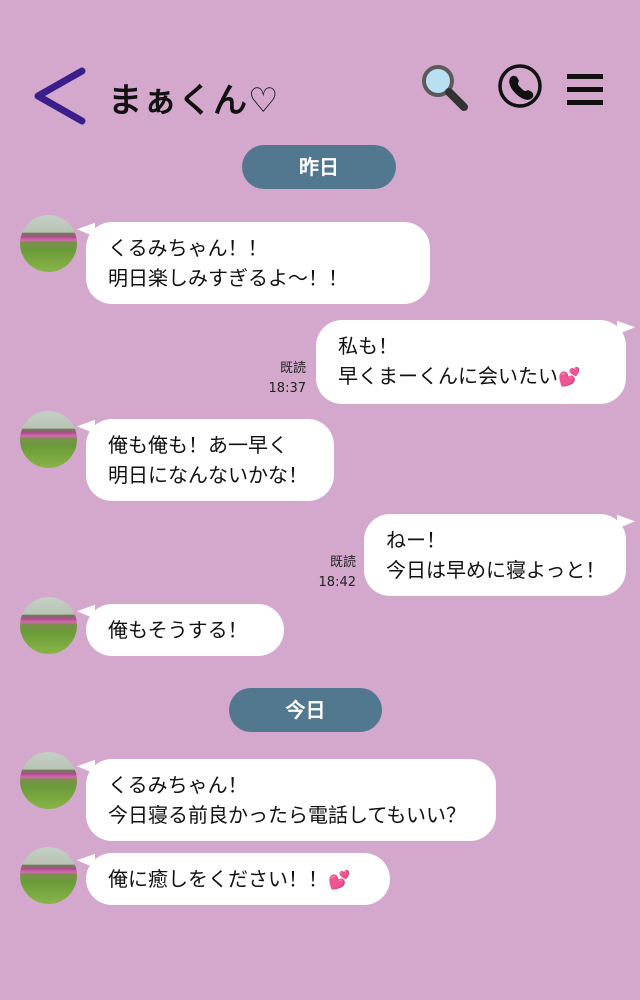 The image size is (640, 1000). What do you see at coordinates (258, 263) in the screenshot?
I see `message-bubble-received: くるみちゃん！！ 明日楽しみすぎるよ〜！！` at bounding box center [258, 263].